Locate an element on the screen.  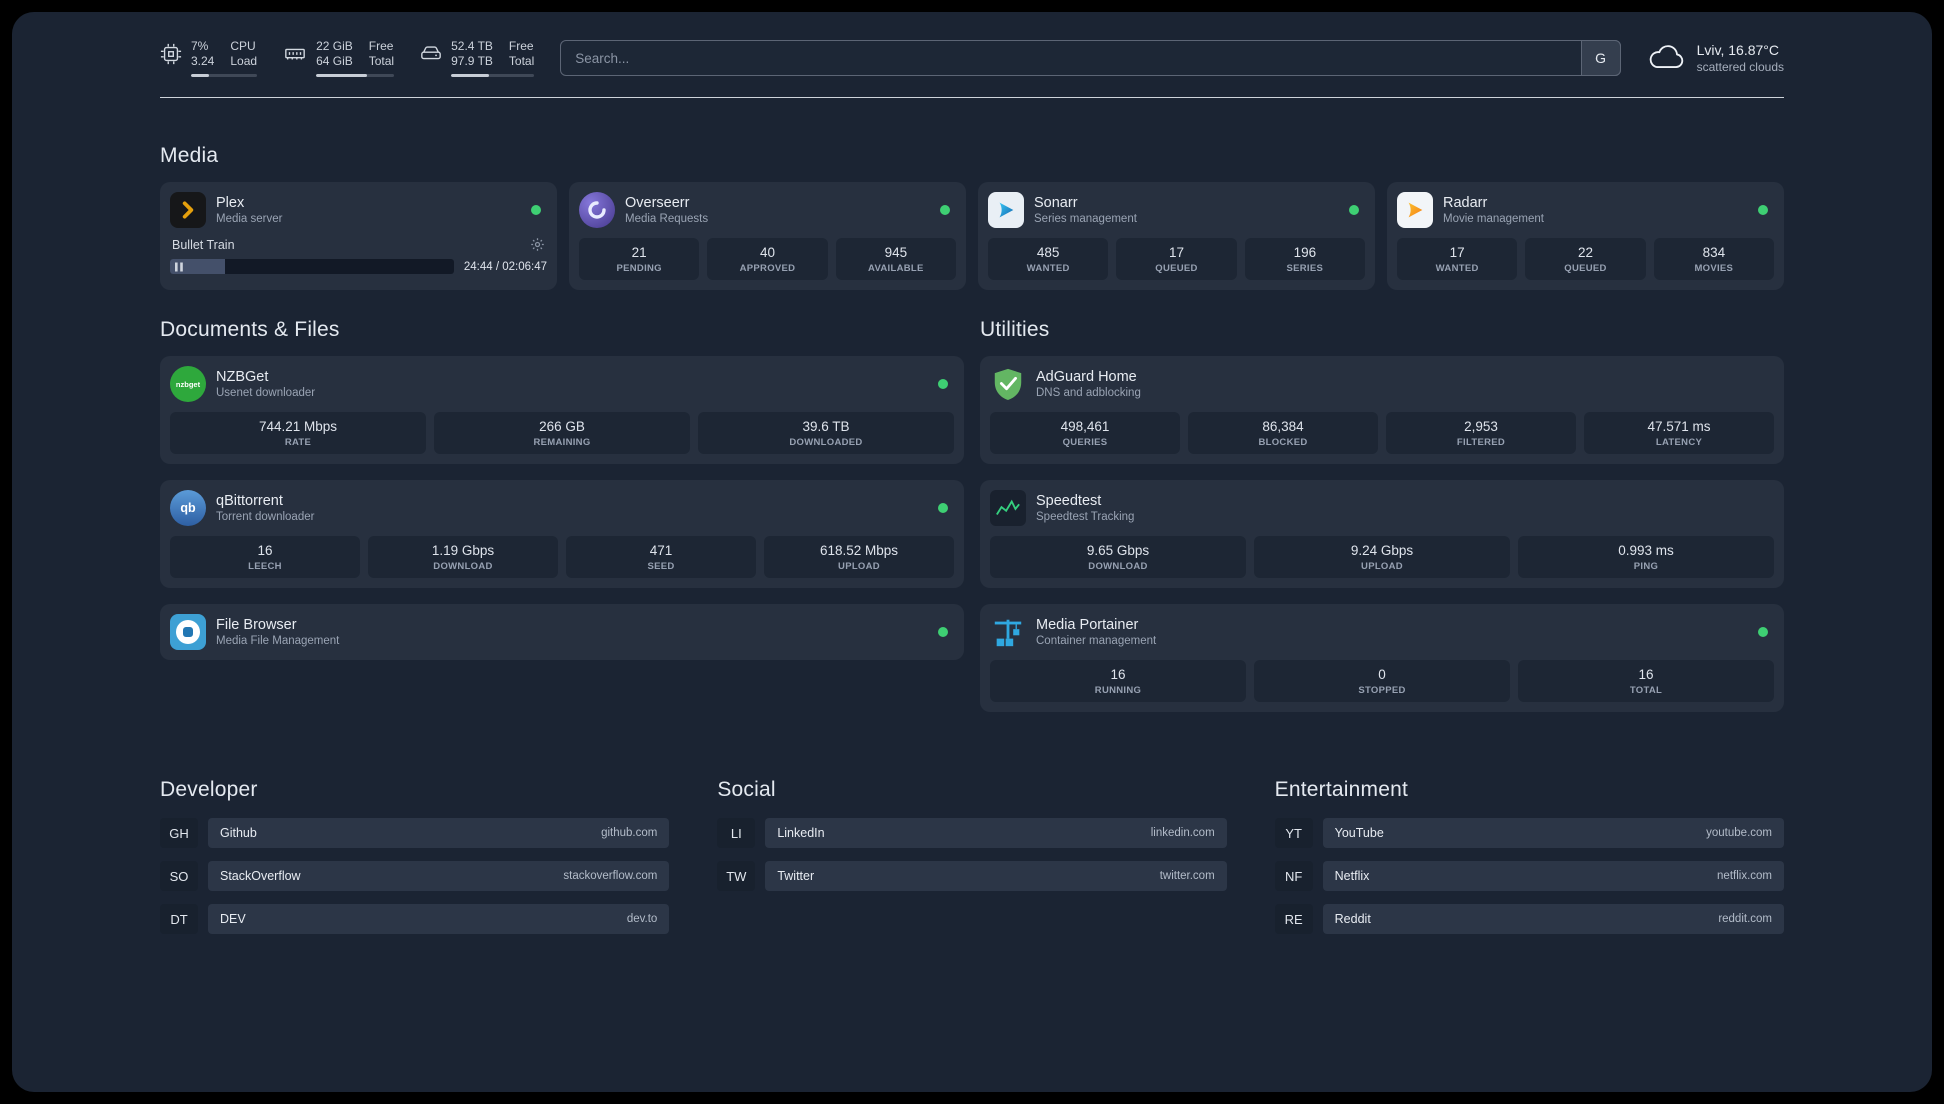
stat-value: 9.24 Gbps is located at coordinates (1382, 550).